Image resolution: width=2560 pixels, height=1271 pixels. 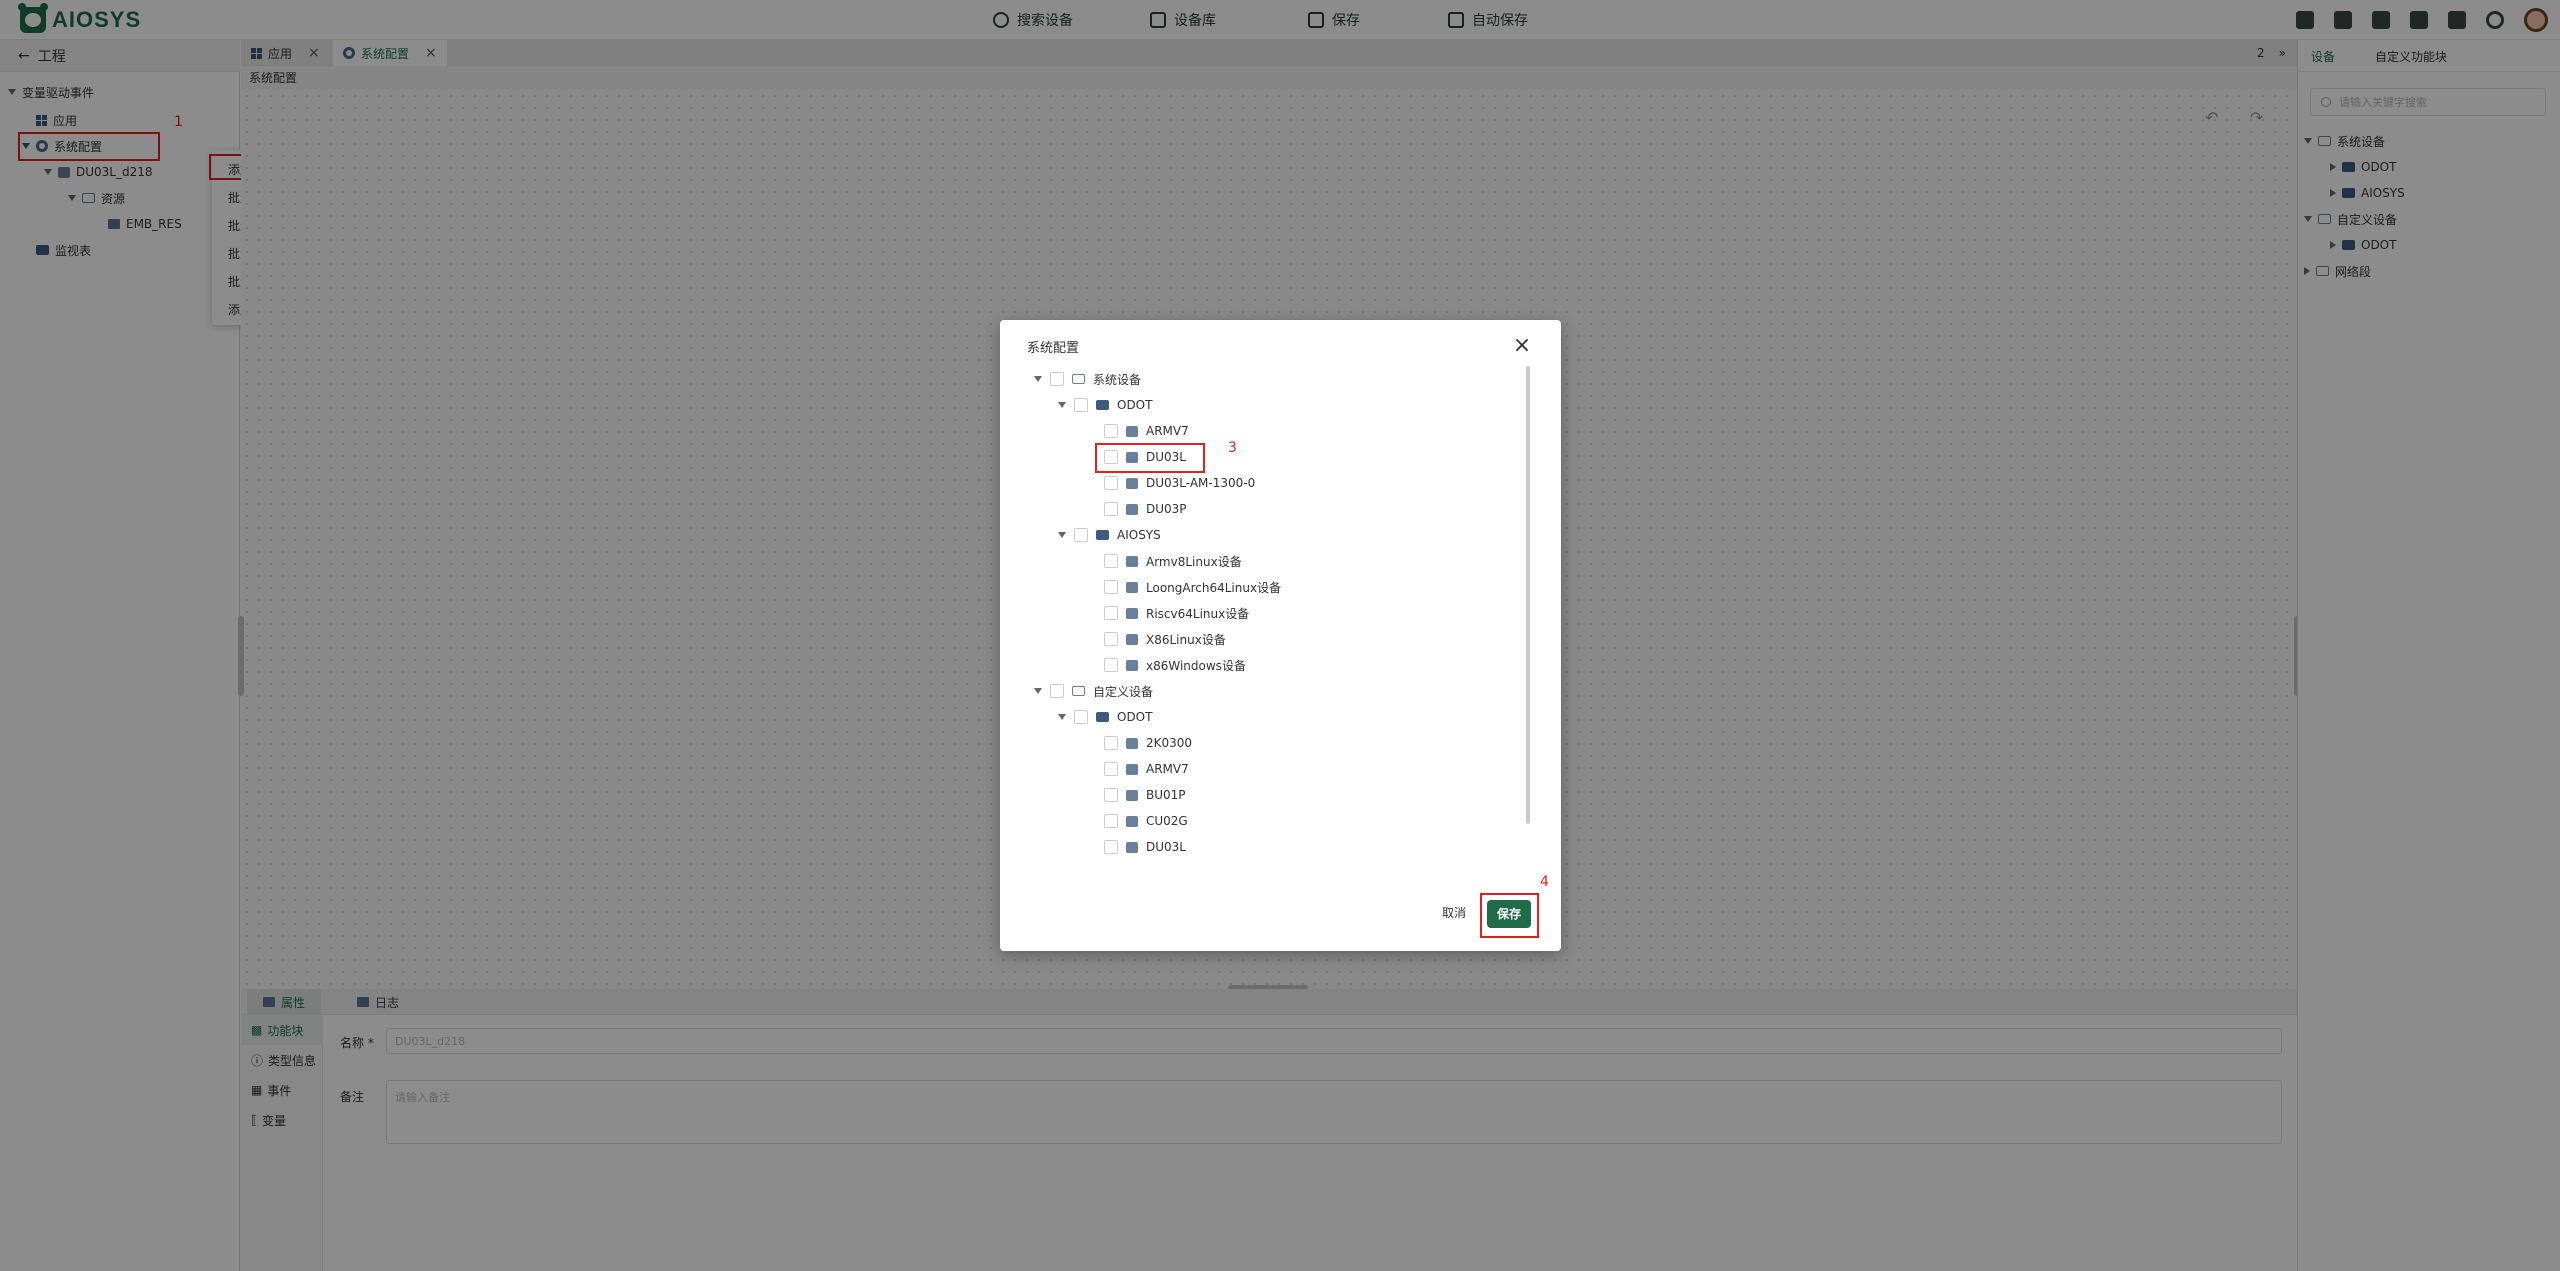 I want to click on tree-item-label: CU02G, so click(x=1167, y=821).